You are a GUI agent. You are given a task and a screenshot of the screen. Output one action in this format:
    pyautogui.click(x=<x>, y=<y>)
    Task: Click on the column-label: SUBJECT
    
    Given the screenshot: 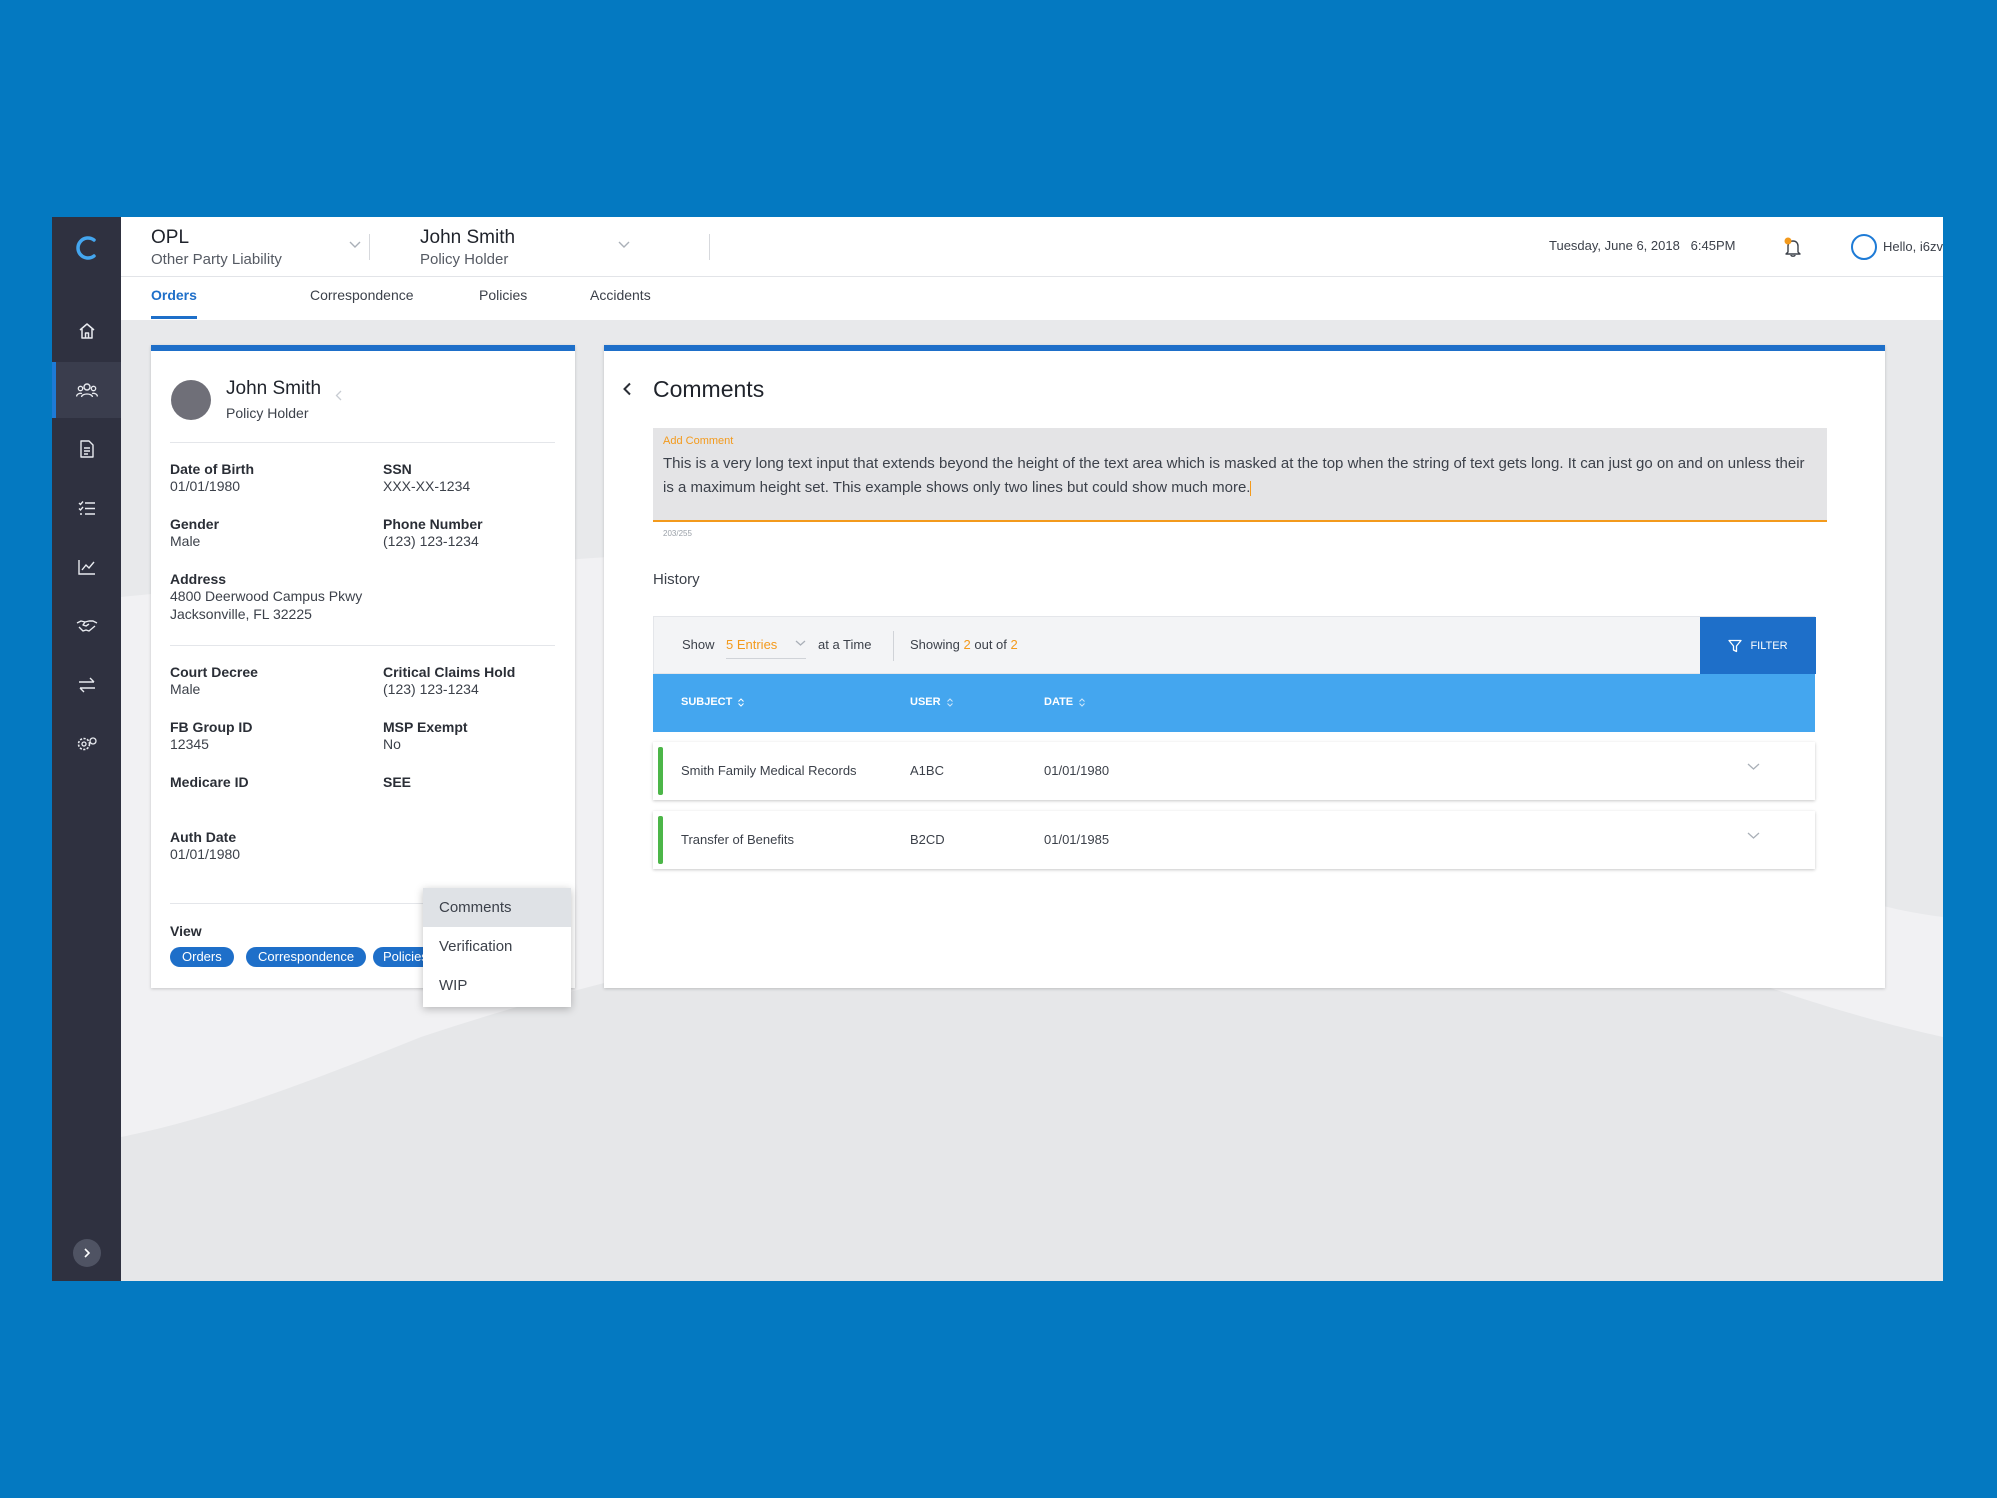 What is the action you would take?
    pyautogui.click(x=707, y=702)
    